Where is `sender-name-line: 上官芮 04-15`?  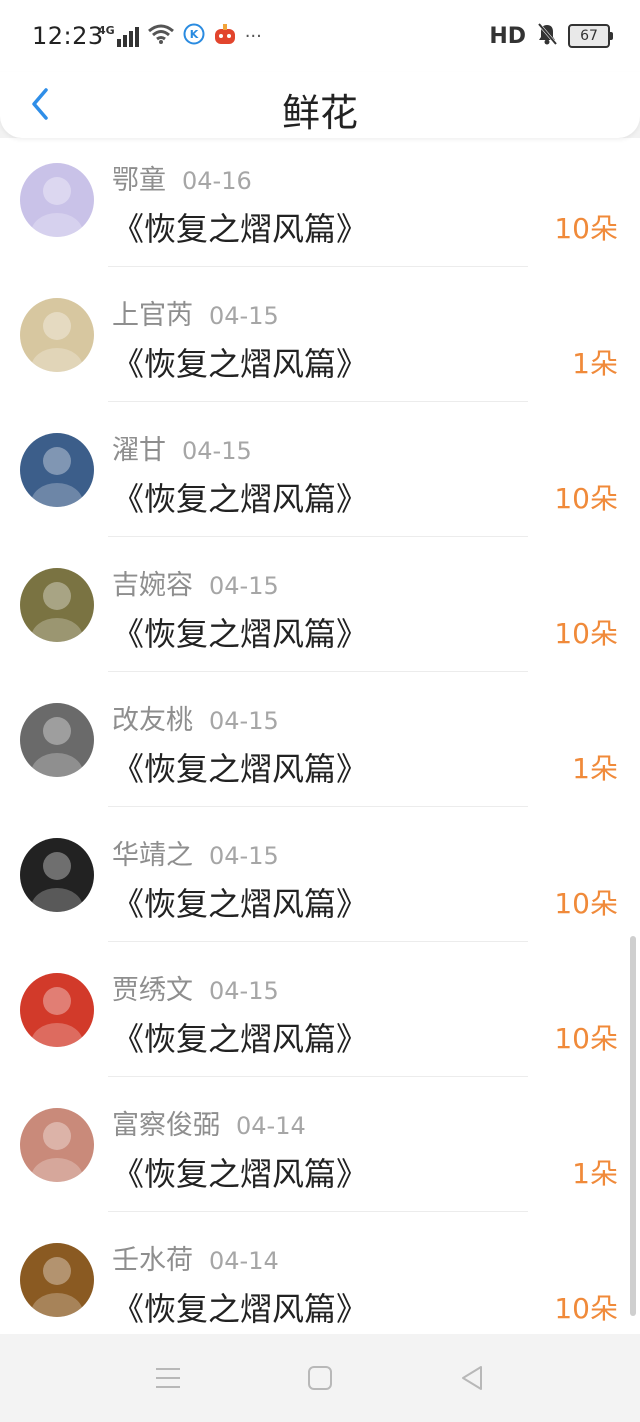
sender-name-line: 上官芮 04-15 is located at coordinates (195, 312).